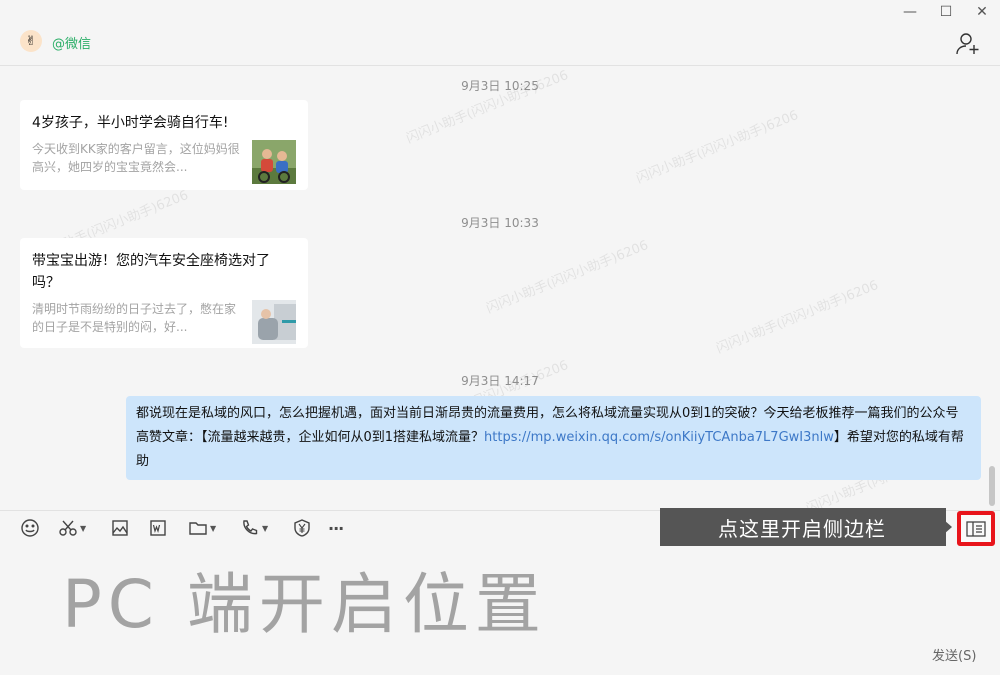 This screenshot has height=675, width=1000. Describe the element at coordinates (336, 528) in the screenshot. I see `more-button: ···` at that location.